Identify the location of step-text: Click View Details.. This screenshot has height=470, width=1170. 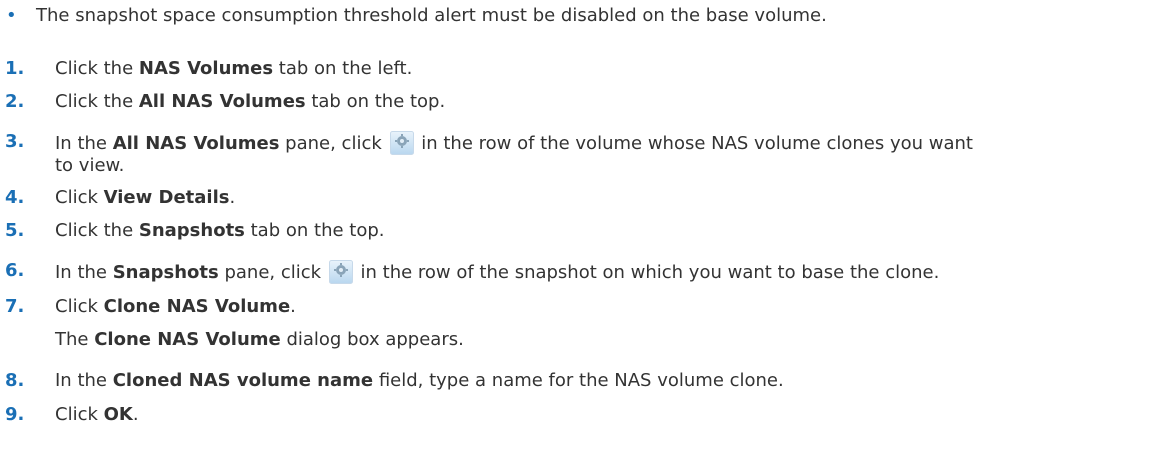
(145, 198).